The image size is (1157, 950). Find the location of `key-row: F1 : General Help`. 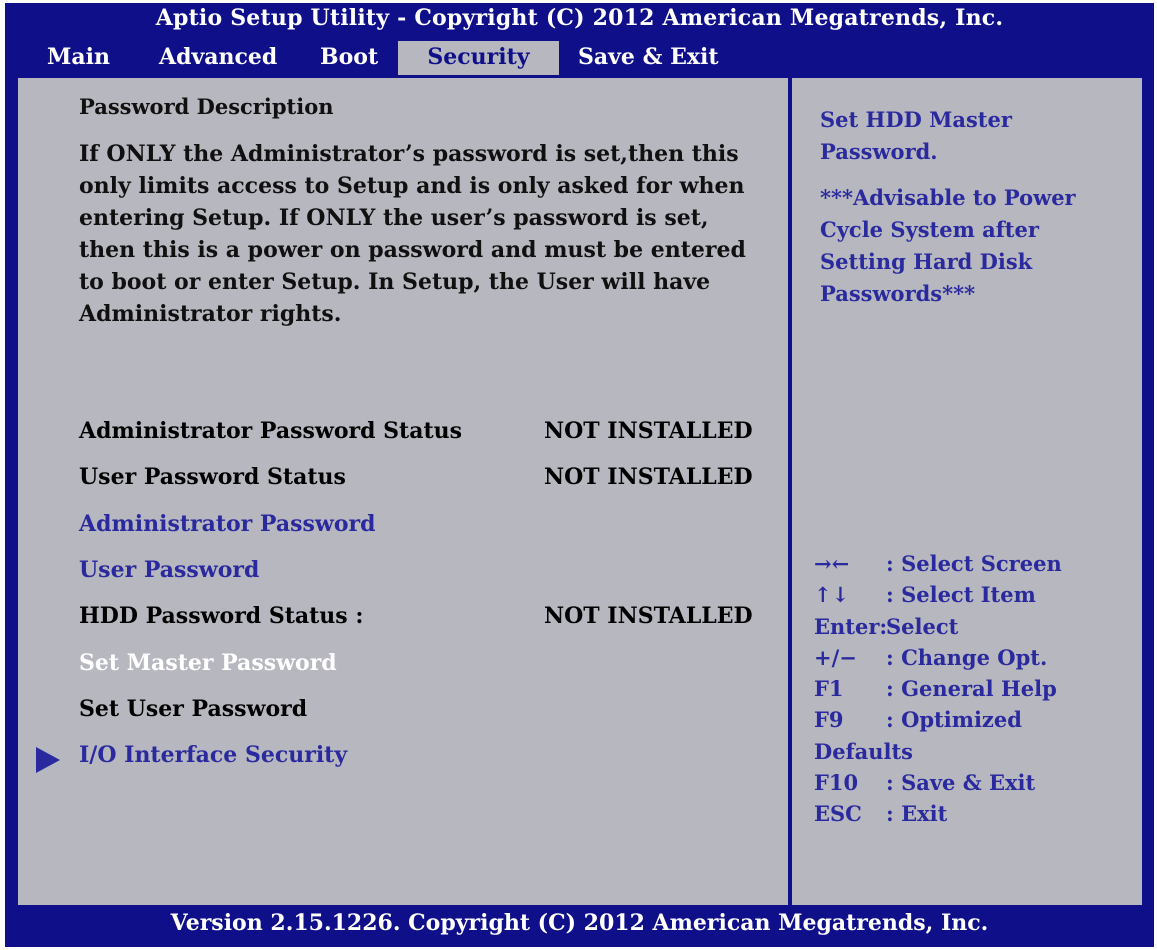

key-row: F1 : General Help is located at coordinates (974, 688).